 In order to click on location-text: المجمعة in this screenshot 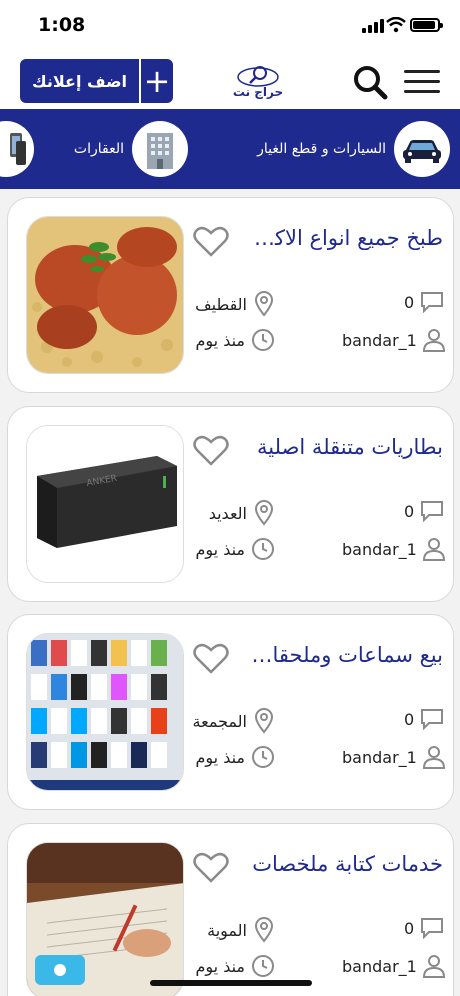, I will do `click(219, 721)`.